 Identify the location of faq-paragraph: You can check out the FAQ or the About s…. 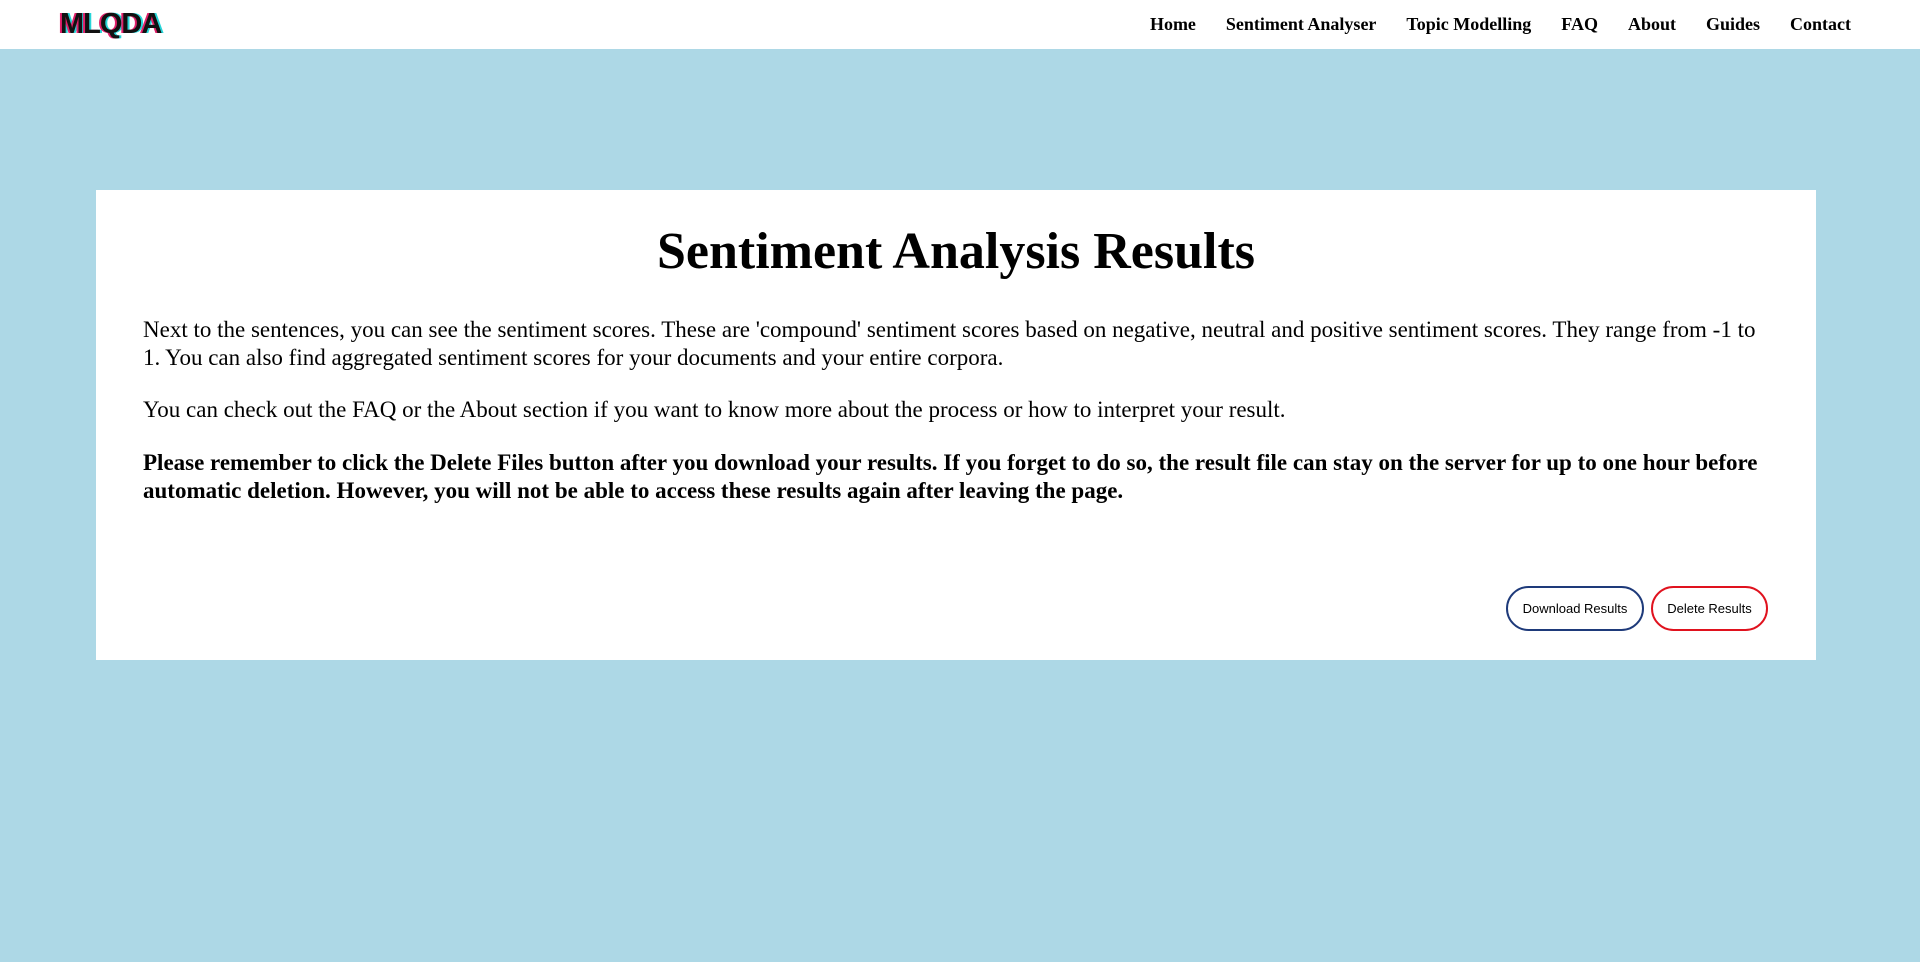
(714, 409).